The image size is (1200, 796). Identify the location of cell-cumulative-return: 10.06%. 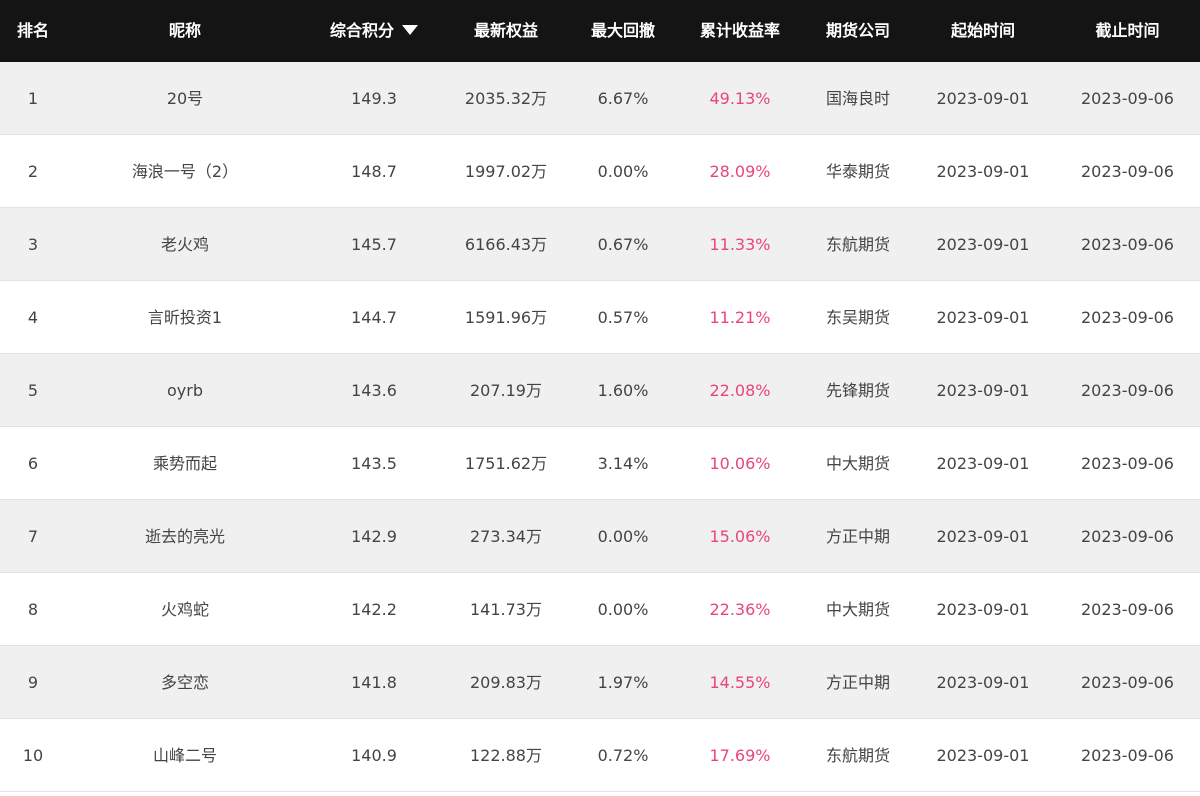
(740, 463).